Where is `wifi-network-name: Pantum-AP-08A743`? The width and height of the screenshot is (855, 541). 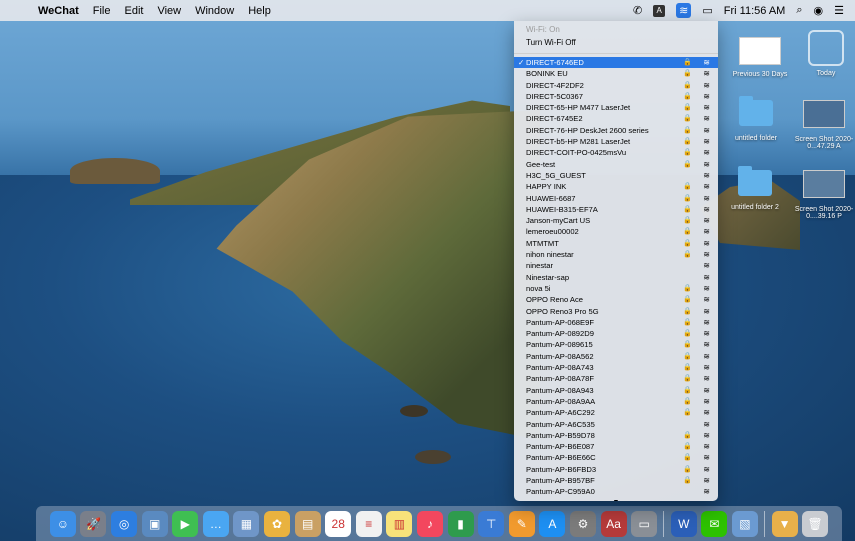 wifi-network-name: Pantum-AP-08A743 is located at coordinates (560, 368).